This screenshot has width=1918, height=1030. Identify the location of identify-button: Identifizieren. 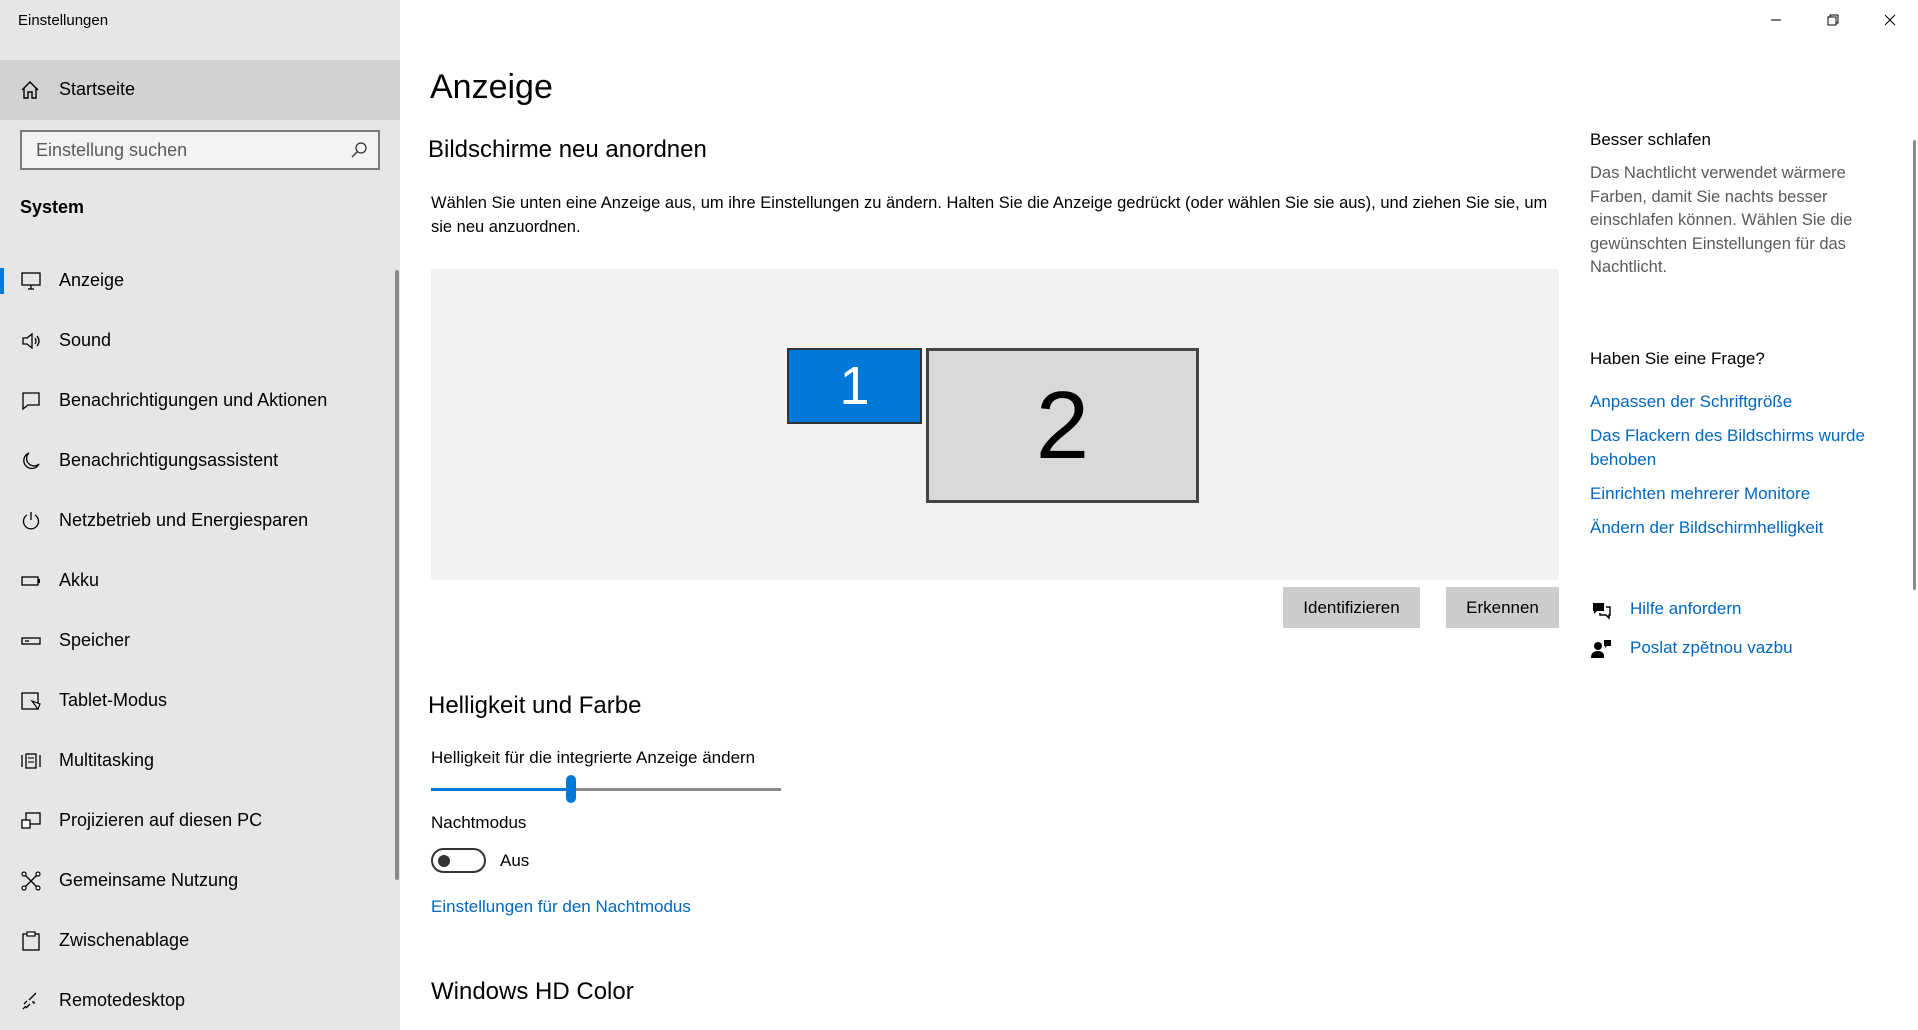
(1351, 607).